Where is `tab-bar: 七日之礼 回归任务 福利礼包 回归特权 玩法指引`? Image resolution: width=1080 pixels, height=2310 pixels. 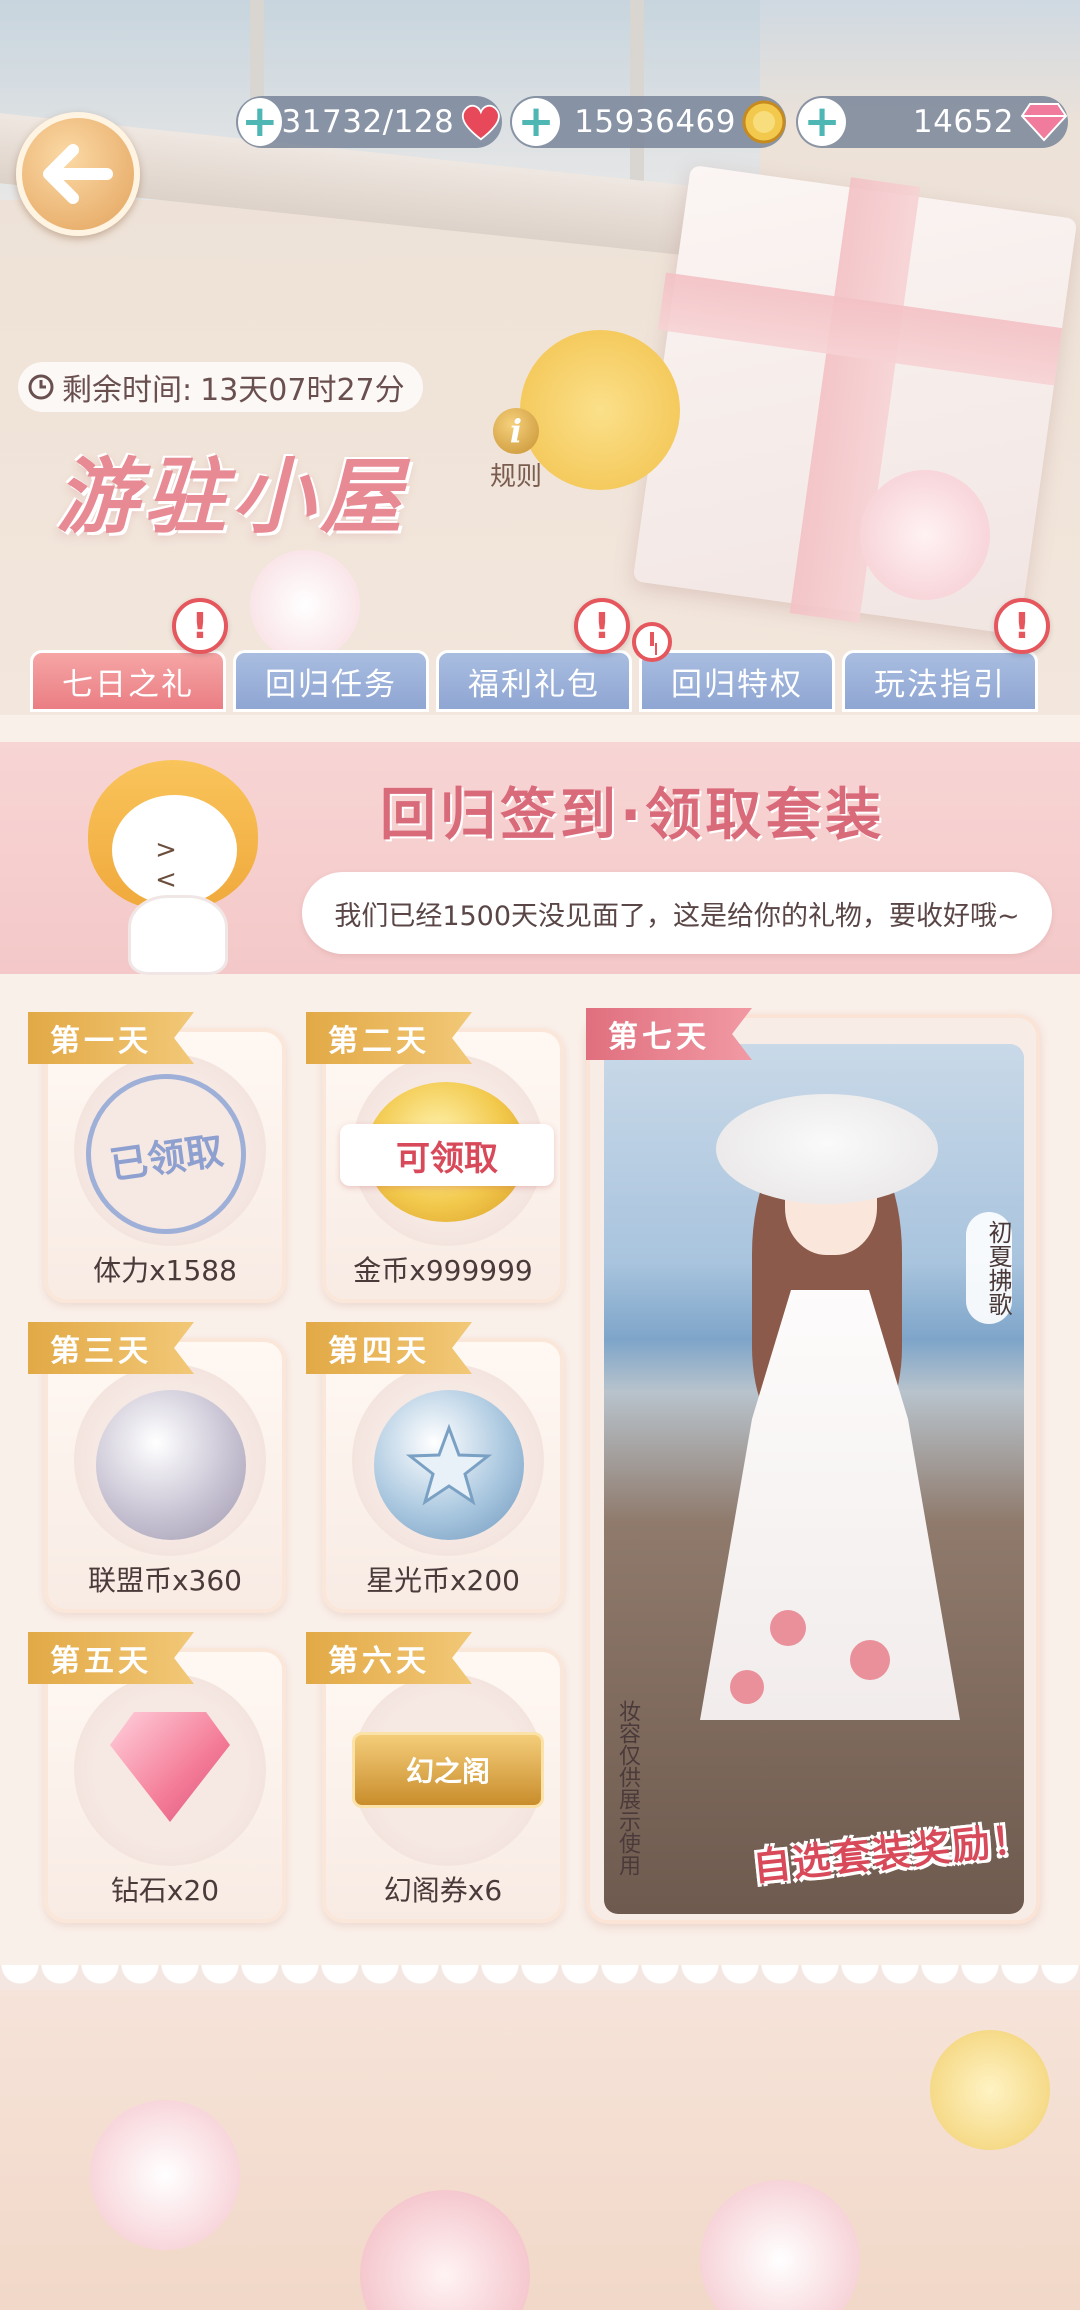 tab-bar: 七日之礼 回归任务 福利礼包 回归特权 玩法指引 is located at coordinates (540, 681).